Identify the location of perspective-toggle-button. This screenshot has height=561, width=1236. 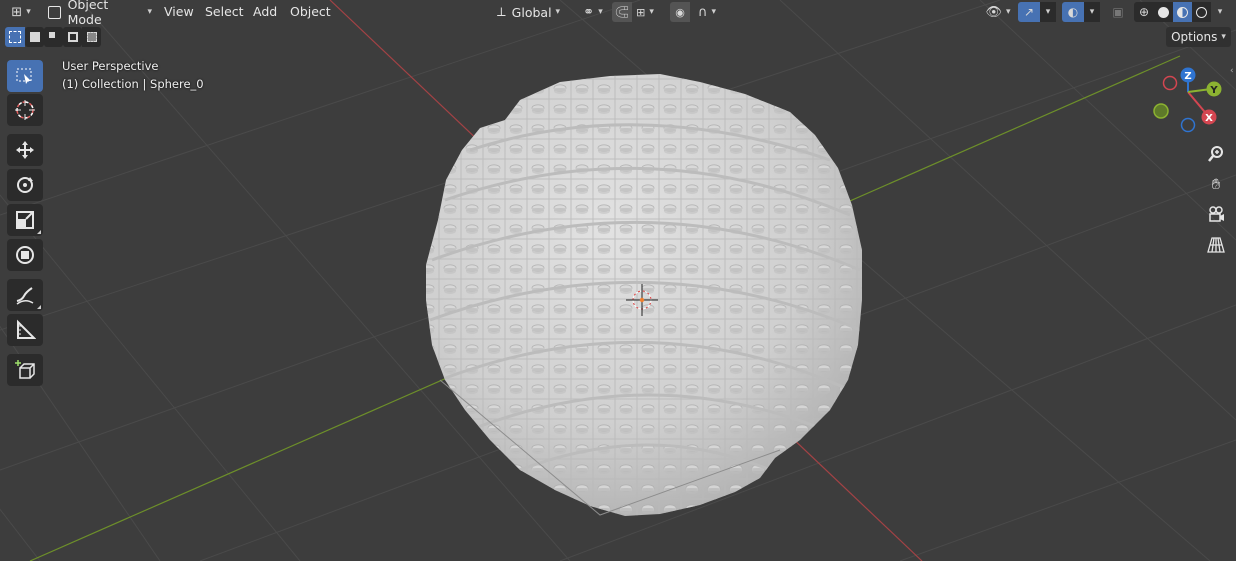
(1216, 245).